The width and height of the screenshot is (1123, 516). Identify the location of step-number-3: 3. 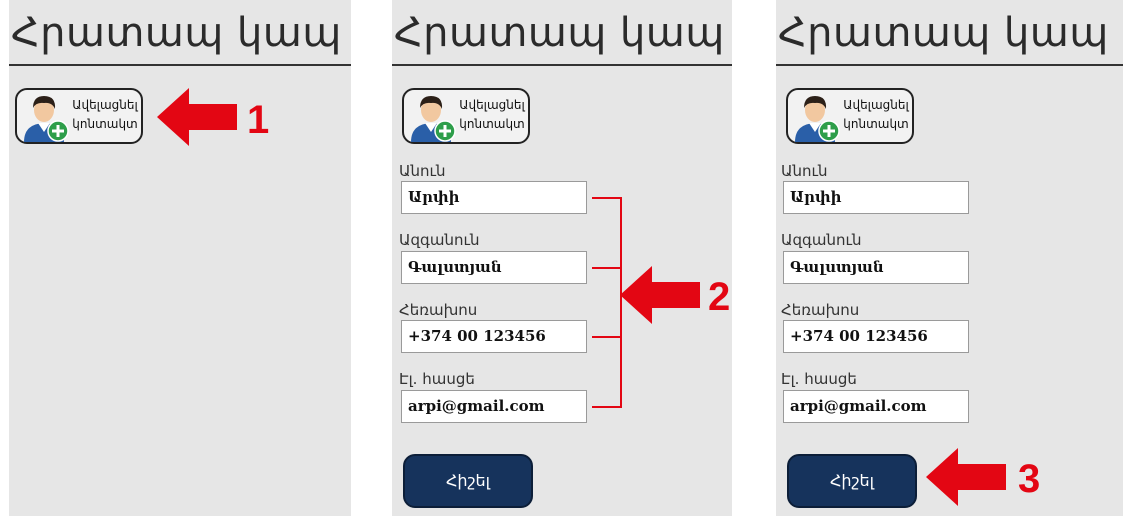
(1029, 479).